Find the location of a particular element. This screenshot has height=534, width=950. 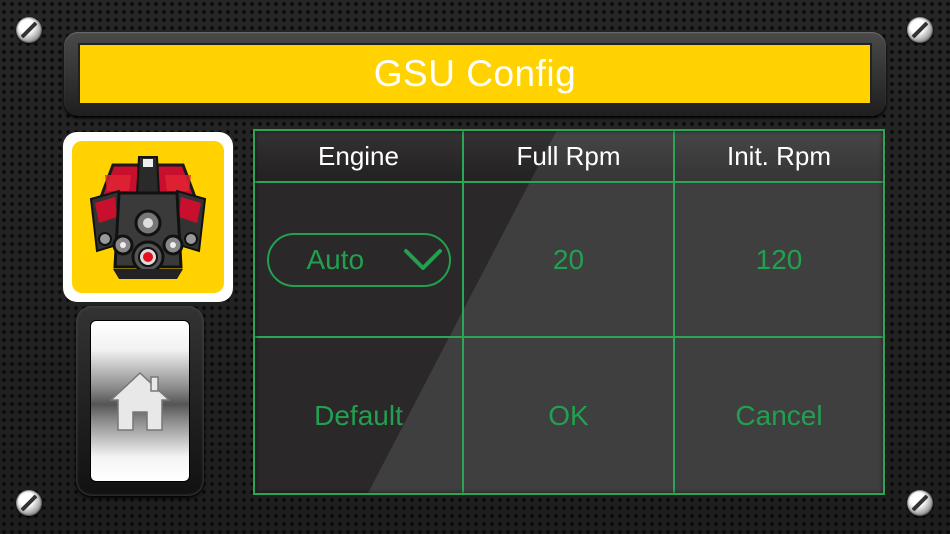

ok-button: OK is located at coordinates (569, 415).